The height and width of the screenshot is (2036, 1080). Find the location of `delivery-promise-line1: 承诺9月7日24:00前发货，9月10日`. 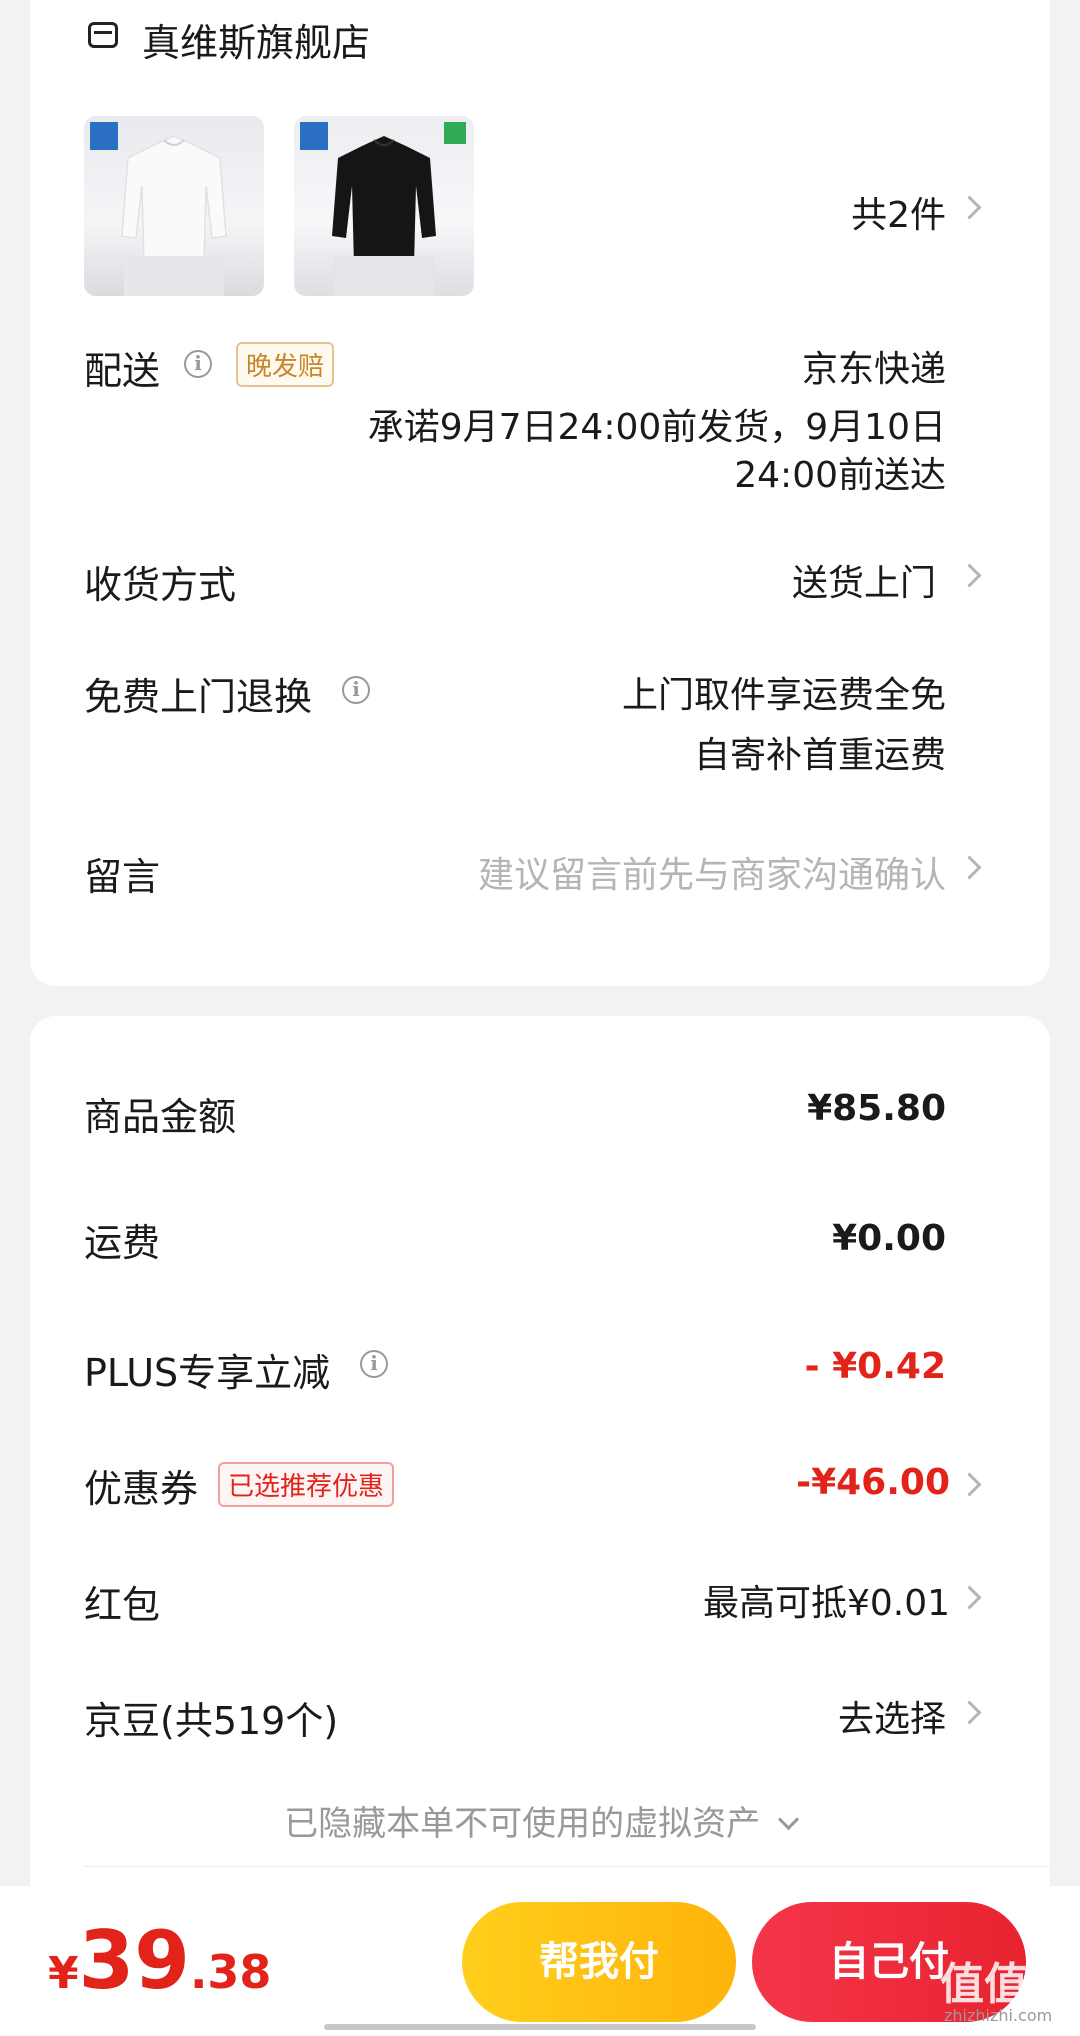

delivery-promise-line1: 承诺9月7日24:00前发货，9月10日 is located at coordinates (656, 427).